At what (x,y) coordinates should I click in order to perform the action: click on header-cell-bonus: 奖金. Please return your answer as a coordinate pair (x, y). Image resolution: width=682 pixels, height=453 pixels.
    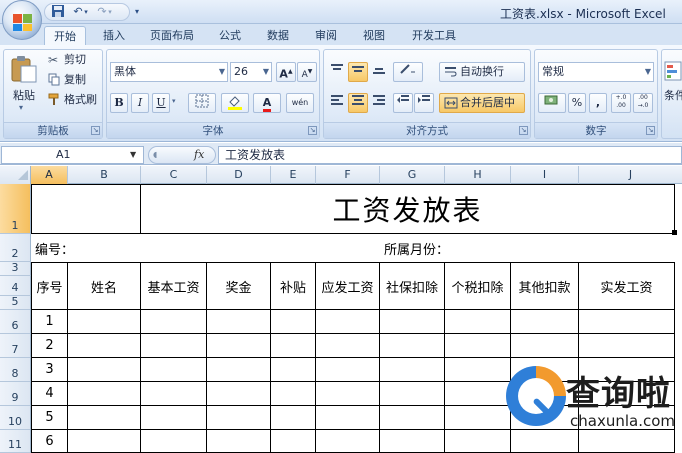
    Looking at the image, I should click on (239, 286).